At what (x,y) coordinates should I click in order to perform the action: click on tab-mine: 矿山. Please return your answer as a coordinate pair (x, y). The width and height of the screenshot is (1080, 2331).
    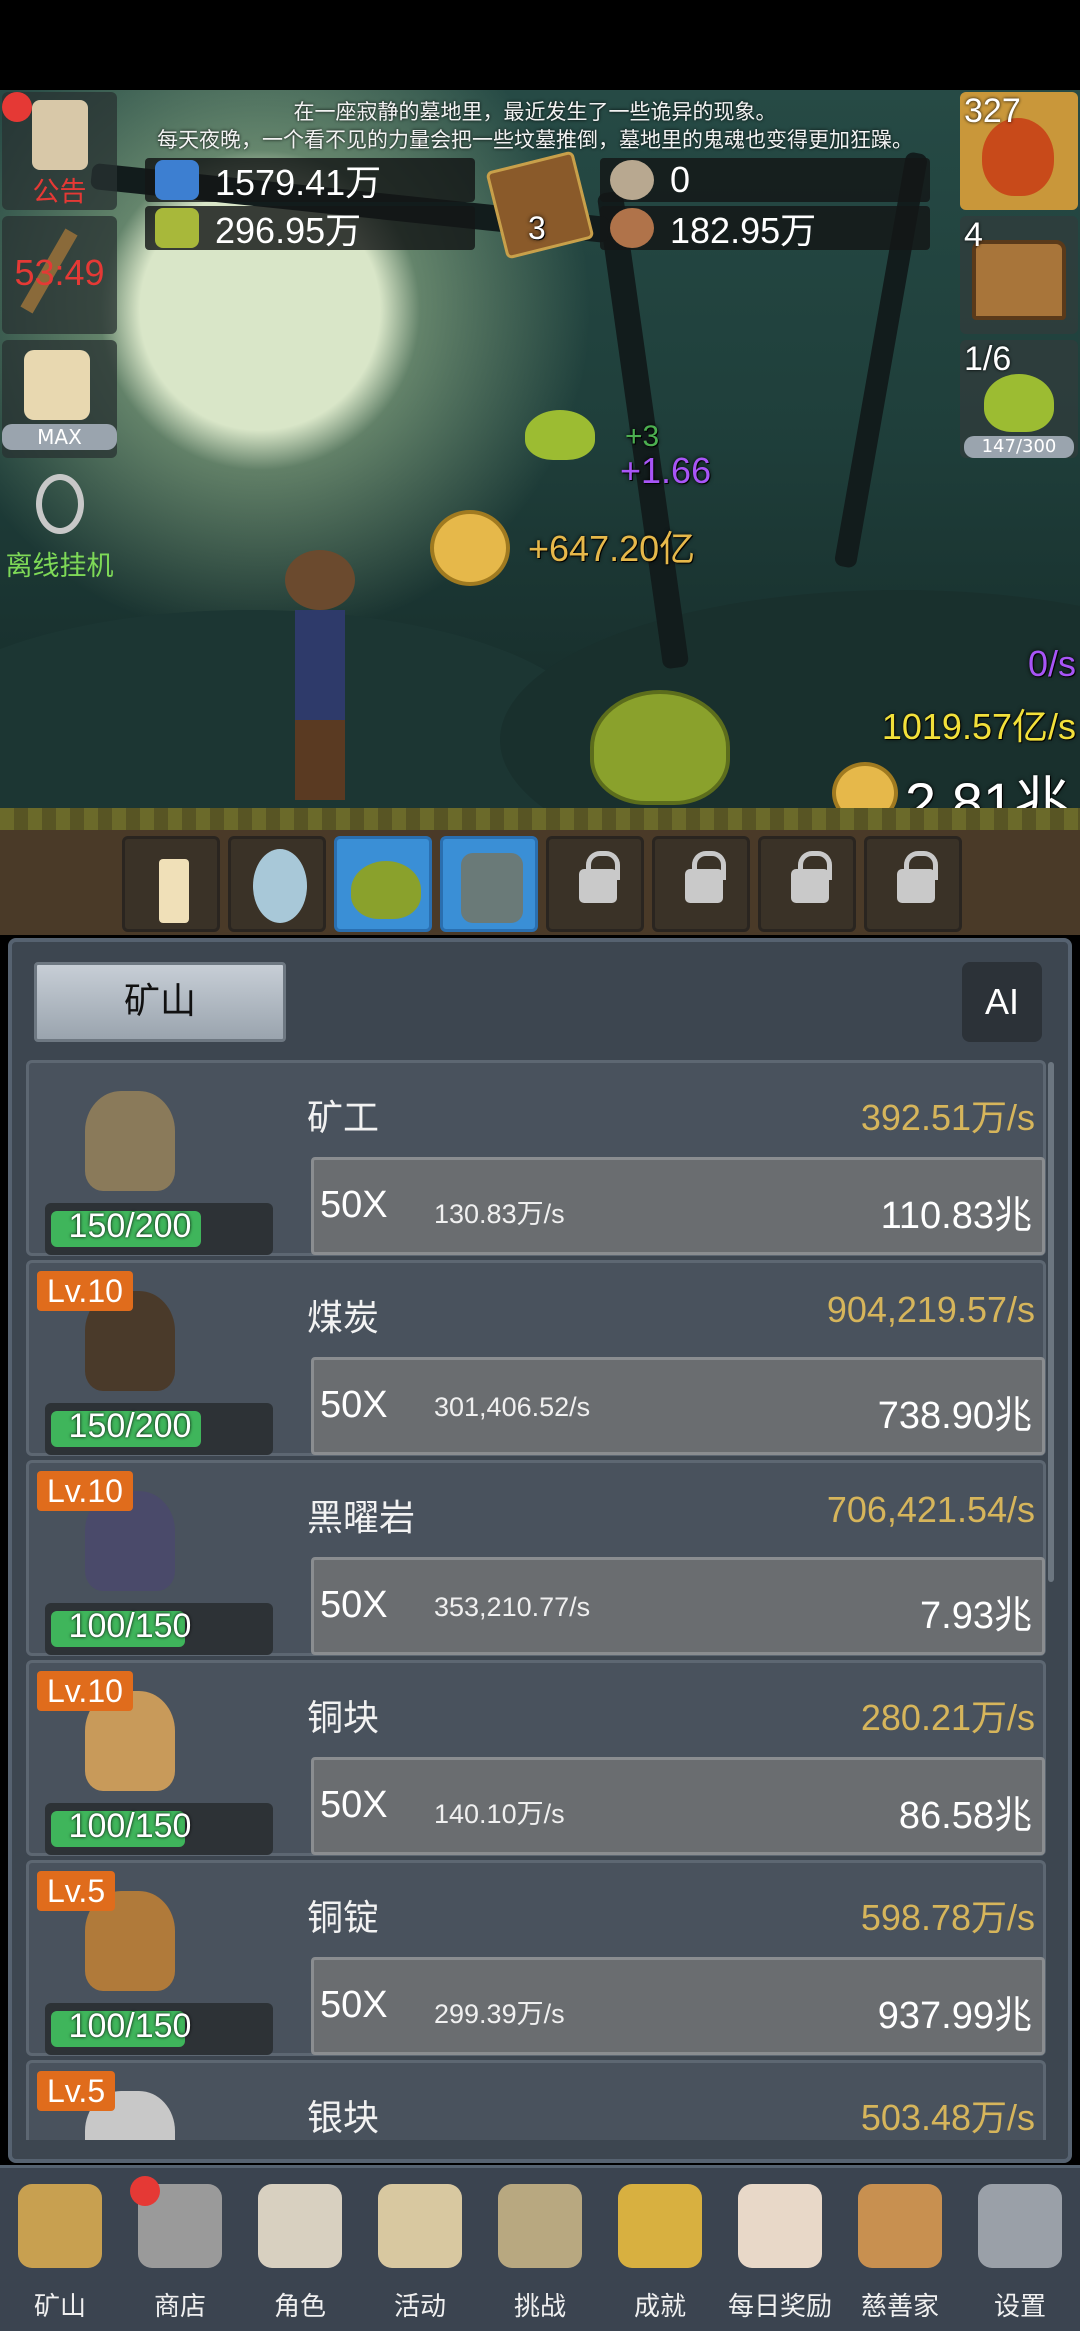
    Looking at the image, I should click on (160, 1002).